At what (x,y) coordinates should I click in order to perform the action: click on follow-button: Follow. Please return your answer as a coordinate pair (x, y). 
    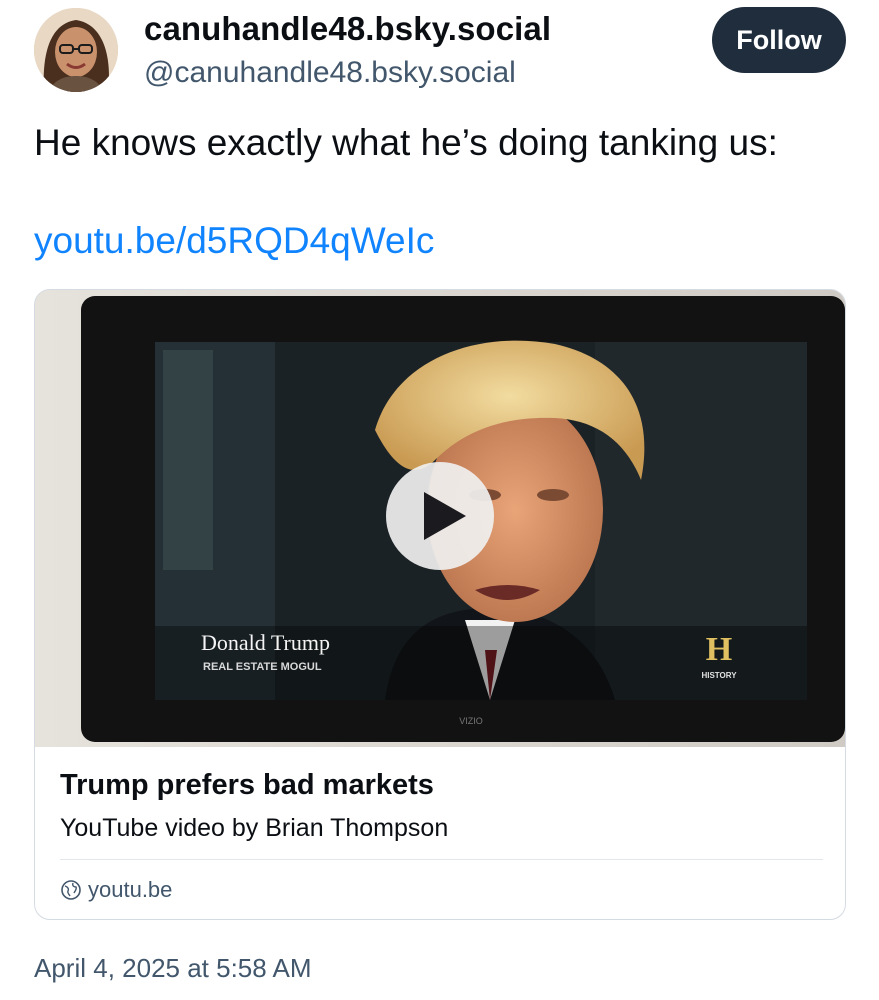
    Looking at the image, I should click on (779, 40).